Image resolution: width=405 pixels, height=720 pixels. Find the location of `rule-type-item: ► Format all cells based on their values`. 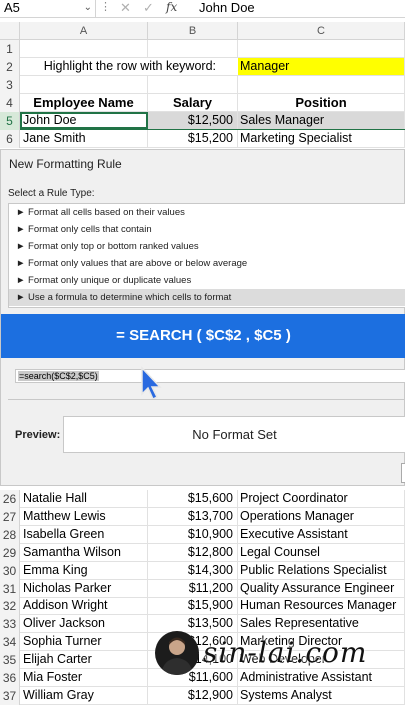

rule-type-item: ► Format all cells based on their values is located at coordinates (207, 212).